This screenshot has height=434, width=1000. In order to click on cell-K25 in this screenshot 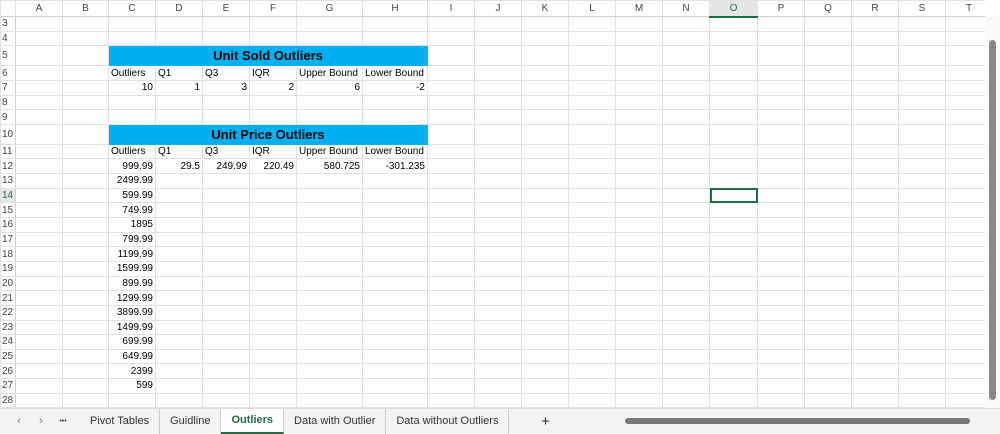, I will do `click(545, 356)`.